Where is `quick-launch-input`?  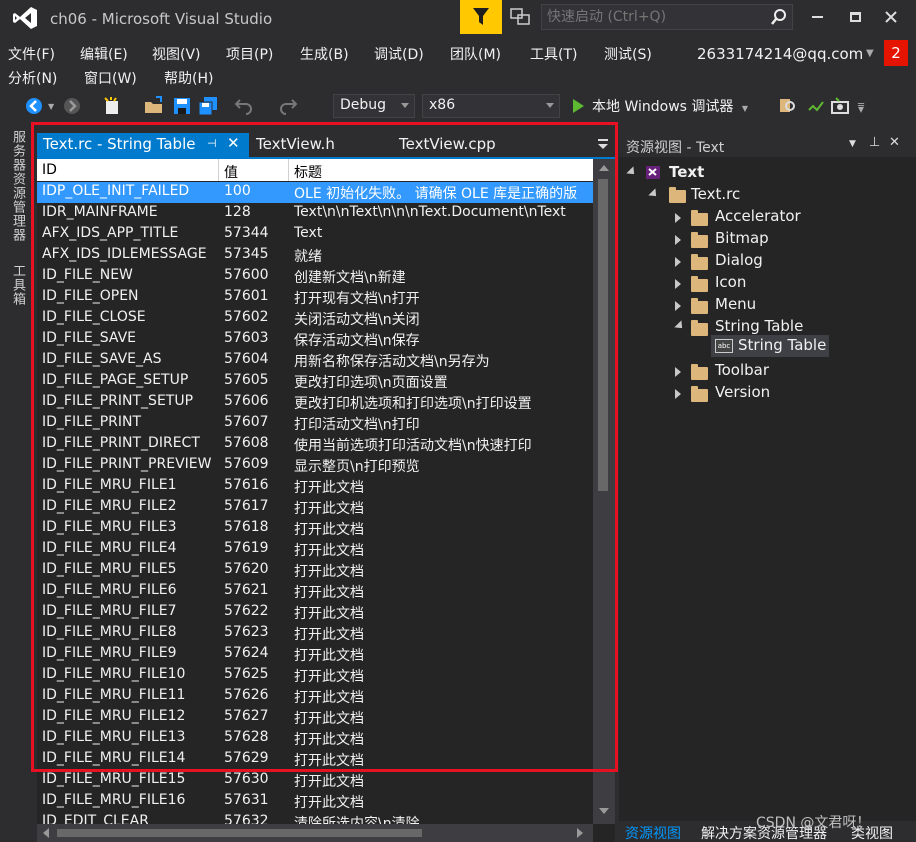
quick-launch-input is located at coordinates (652, 17).